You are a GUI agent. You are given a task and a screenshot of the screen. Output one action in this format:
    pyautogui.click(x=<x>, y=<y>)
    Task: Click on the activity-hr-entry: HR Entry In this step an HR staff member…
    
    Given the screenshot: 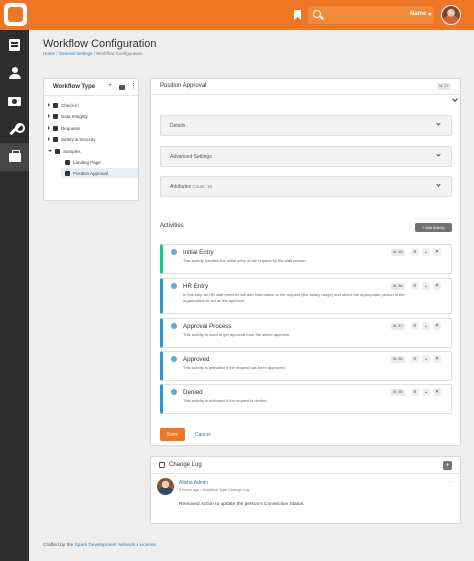 What is the action you would take?
    pyautogui.click(x=306, y=296)
    